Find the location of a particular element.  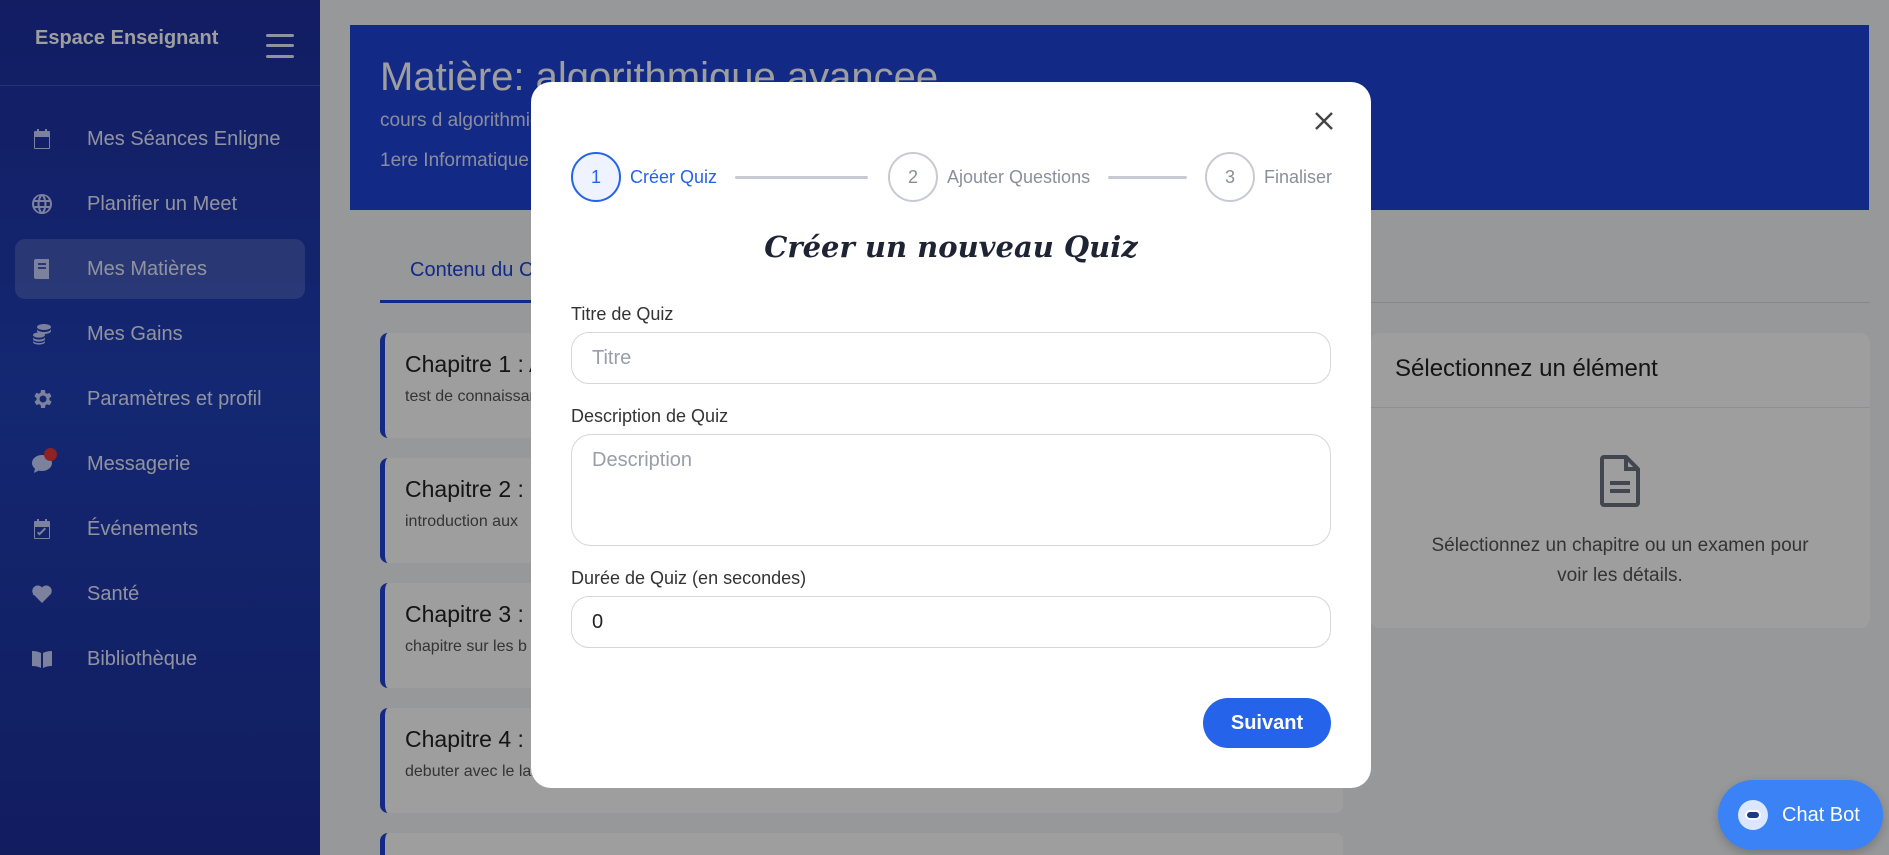

step-creer-quiz: 1 Créer Quiz is located at coordinates (644, 177).